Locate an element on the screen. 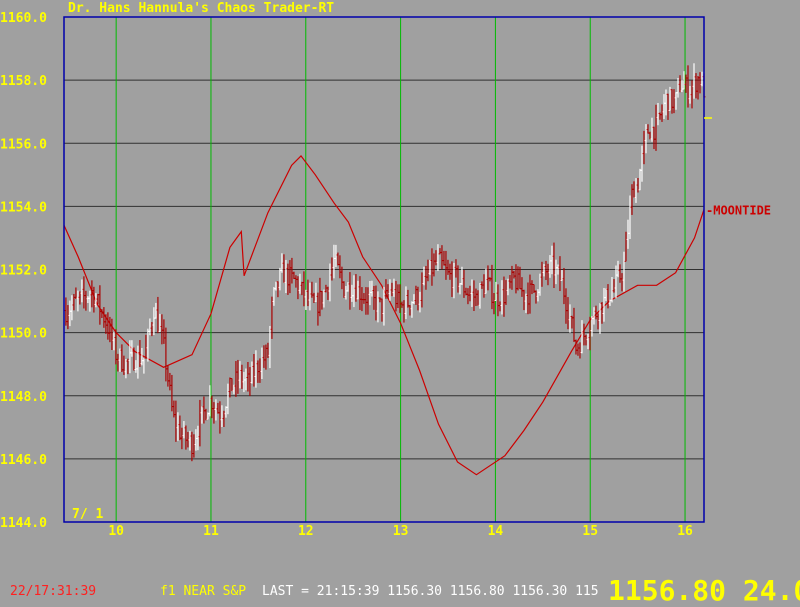  y-tick-label: 1158.0 is located at coordinates (23, 81).